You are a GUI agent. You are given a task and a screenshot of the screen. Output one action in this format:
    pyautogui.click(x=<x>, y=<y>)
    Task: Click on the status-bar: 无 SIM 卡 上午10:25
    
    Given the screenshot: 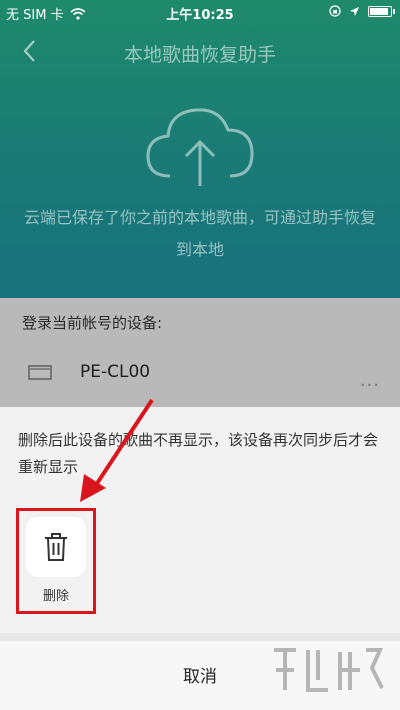 What is the action you would take?
    pyautogui.click(x=200, y=13)
    